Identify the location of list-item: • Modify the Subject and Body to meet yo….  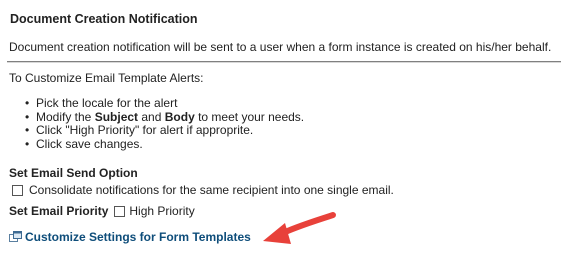
(165, 117).